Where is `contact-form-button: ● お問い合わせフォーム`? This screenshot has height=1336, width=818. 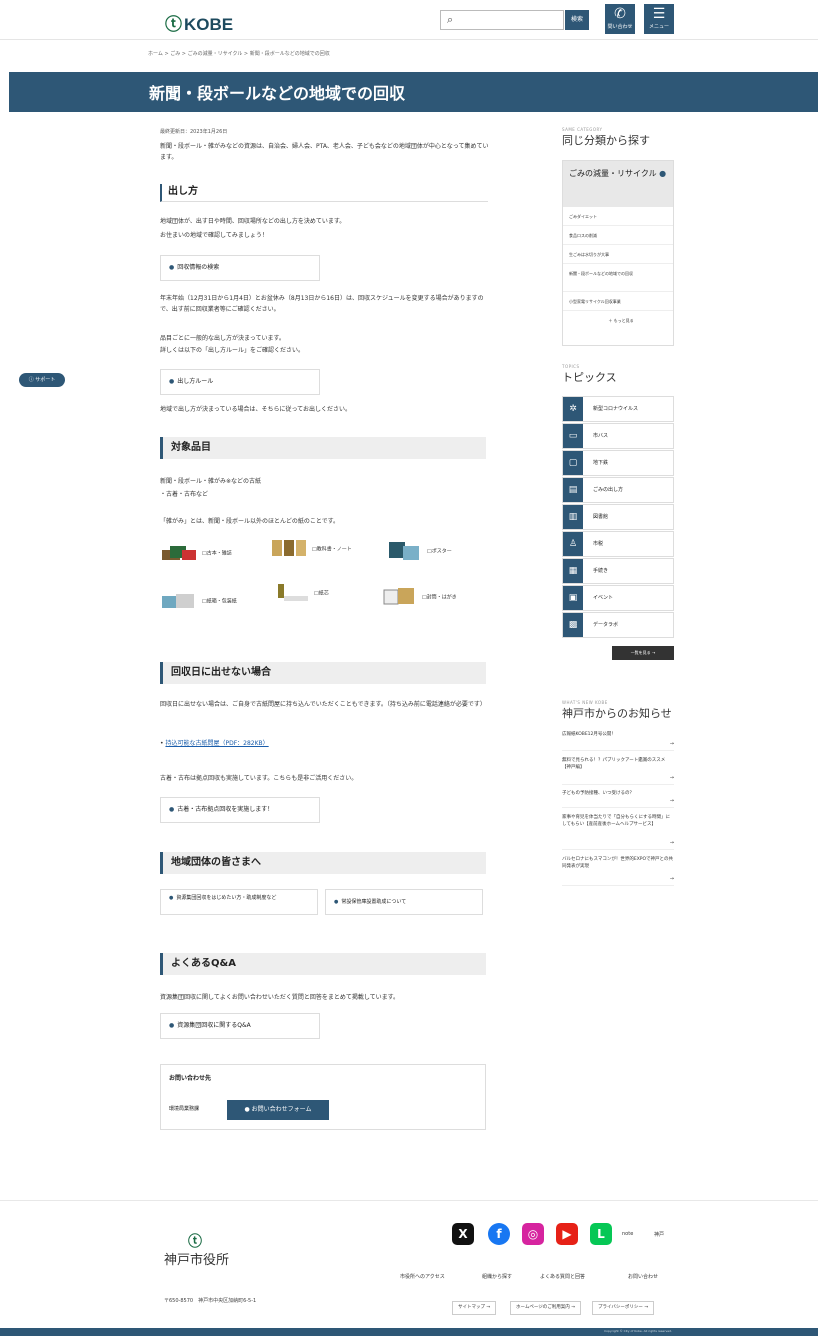
contact-form-button: ● お問い合わせフォーム is located at coordinates (278, 1110).